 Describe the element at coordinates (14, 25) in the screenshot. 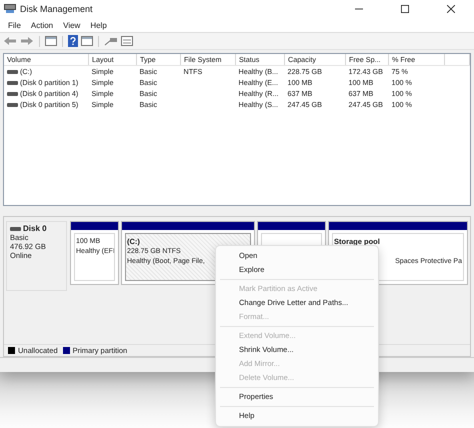

I see `menu-item: File` at that location.